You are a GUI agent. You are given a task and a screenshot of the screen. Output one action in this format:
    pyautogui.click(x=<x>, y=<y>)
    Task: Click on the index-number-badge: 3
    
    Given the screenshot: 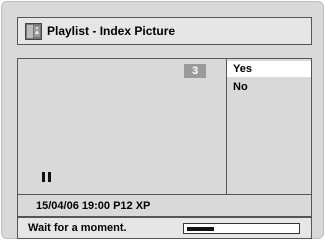 What is the action you would take?
    pyautogui.click(x=195, y=71)
    